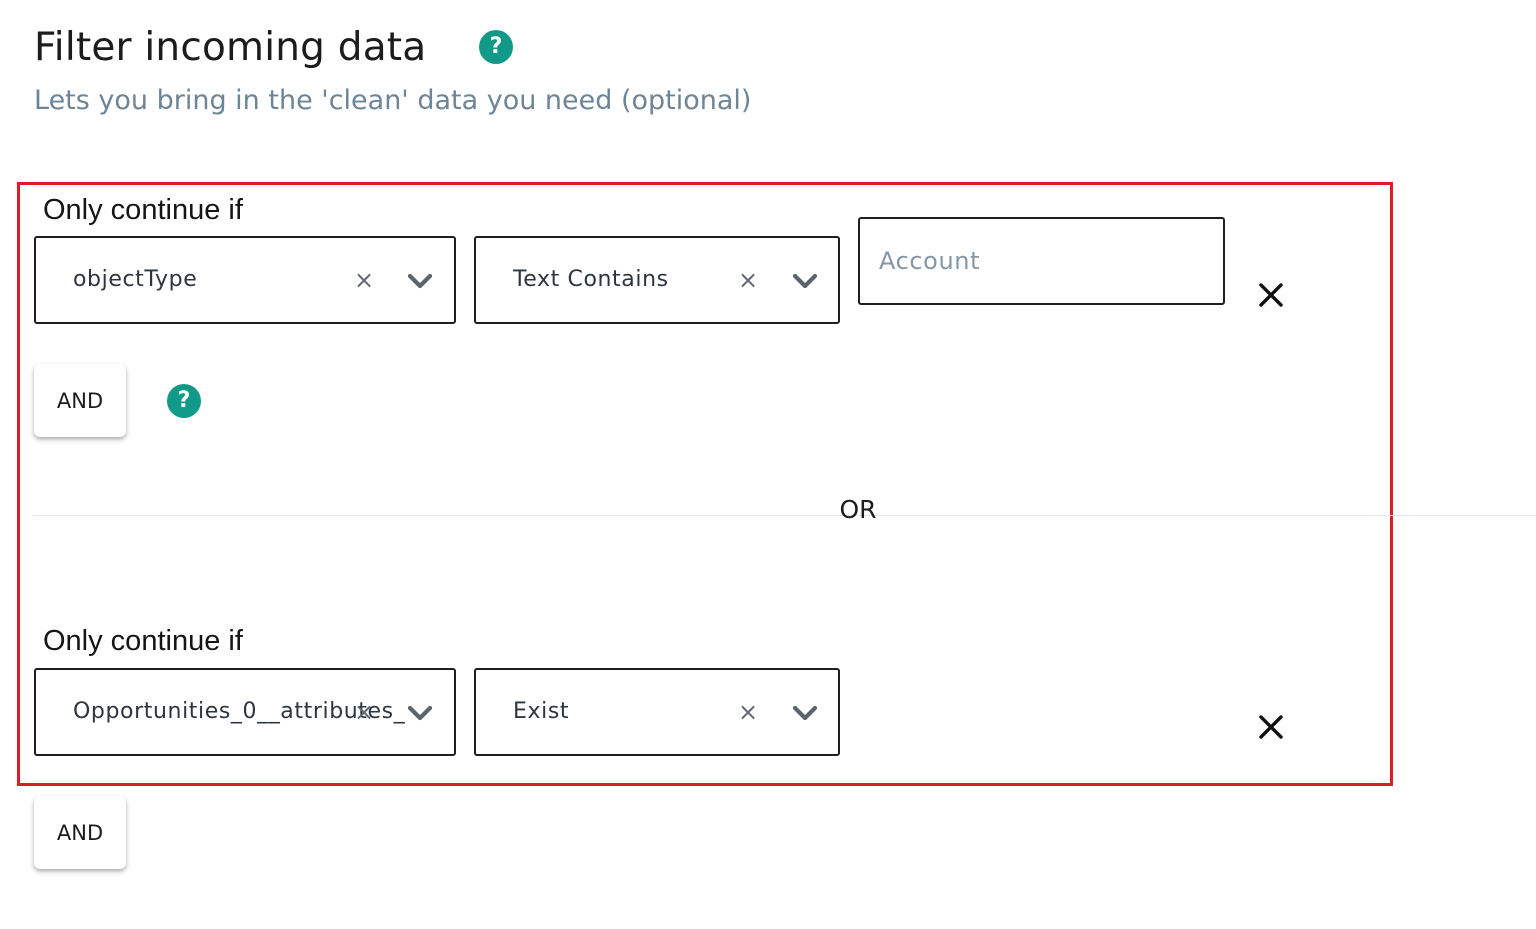 The image size is (1536, 929). What do you see at coordinates (230, 47) in the screenshot?
I see `page-title: Filter incoming data` at bounding box center [230, 47].